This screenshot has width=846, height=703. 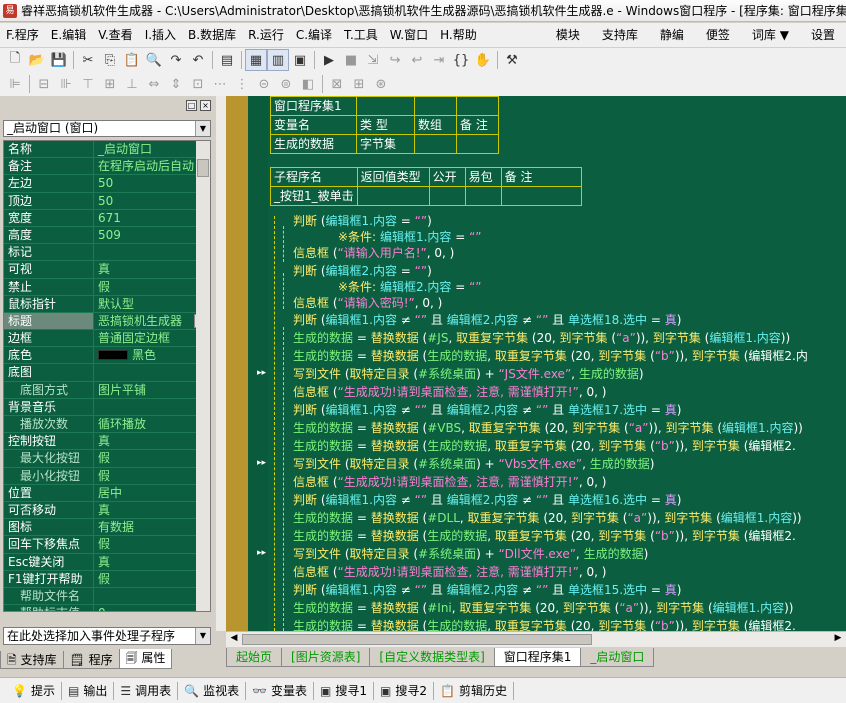 I want to click on property-value: 50, so click(x=152, y=183).